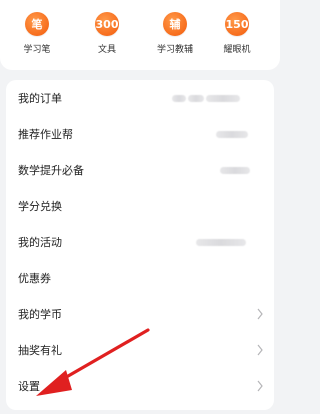  Describe the element at coordinates (140, 206) in the screenshot. I see `menu-item-credit-exchange: 学分兑换` at that location.